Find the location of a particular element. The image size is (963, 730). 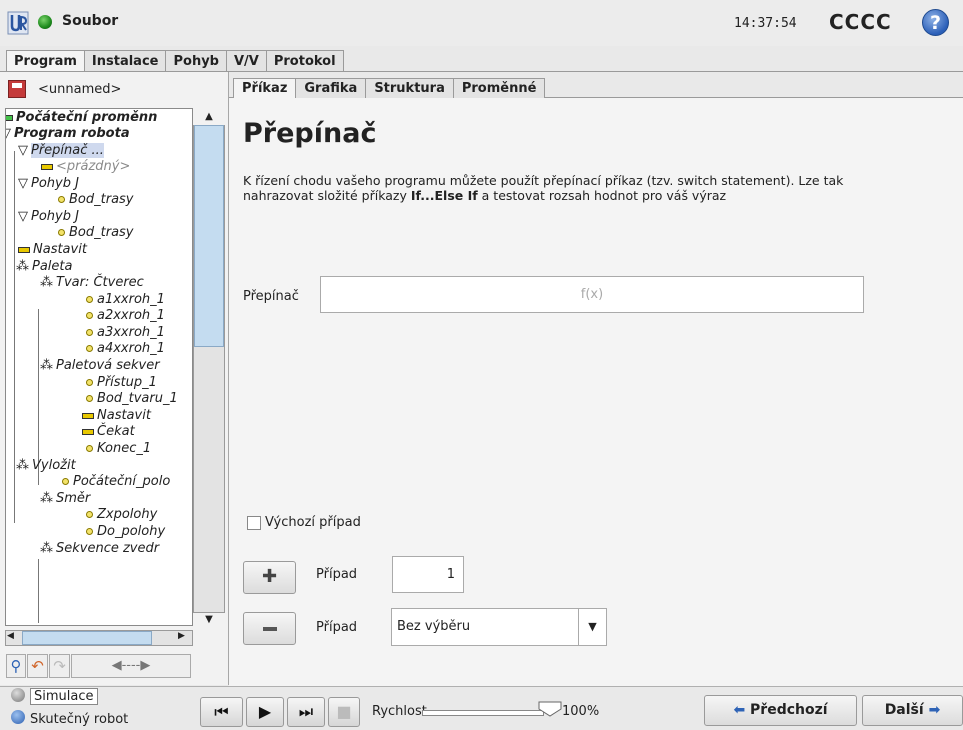

simulation-label: Simulace is located at coordinates (64, 696).